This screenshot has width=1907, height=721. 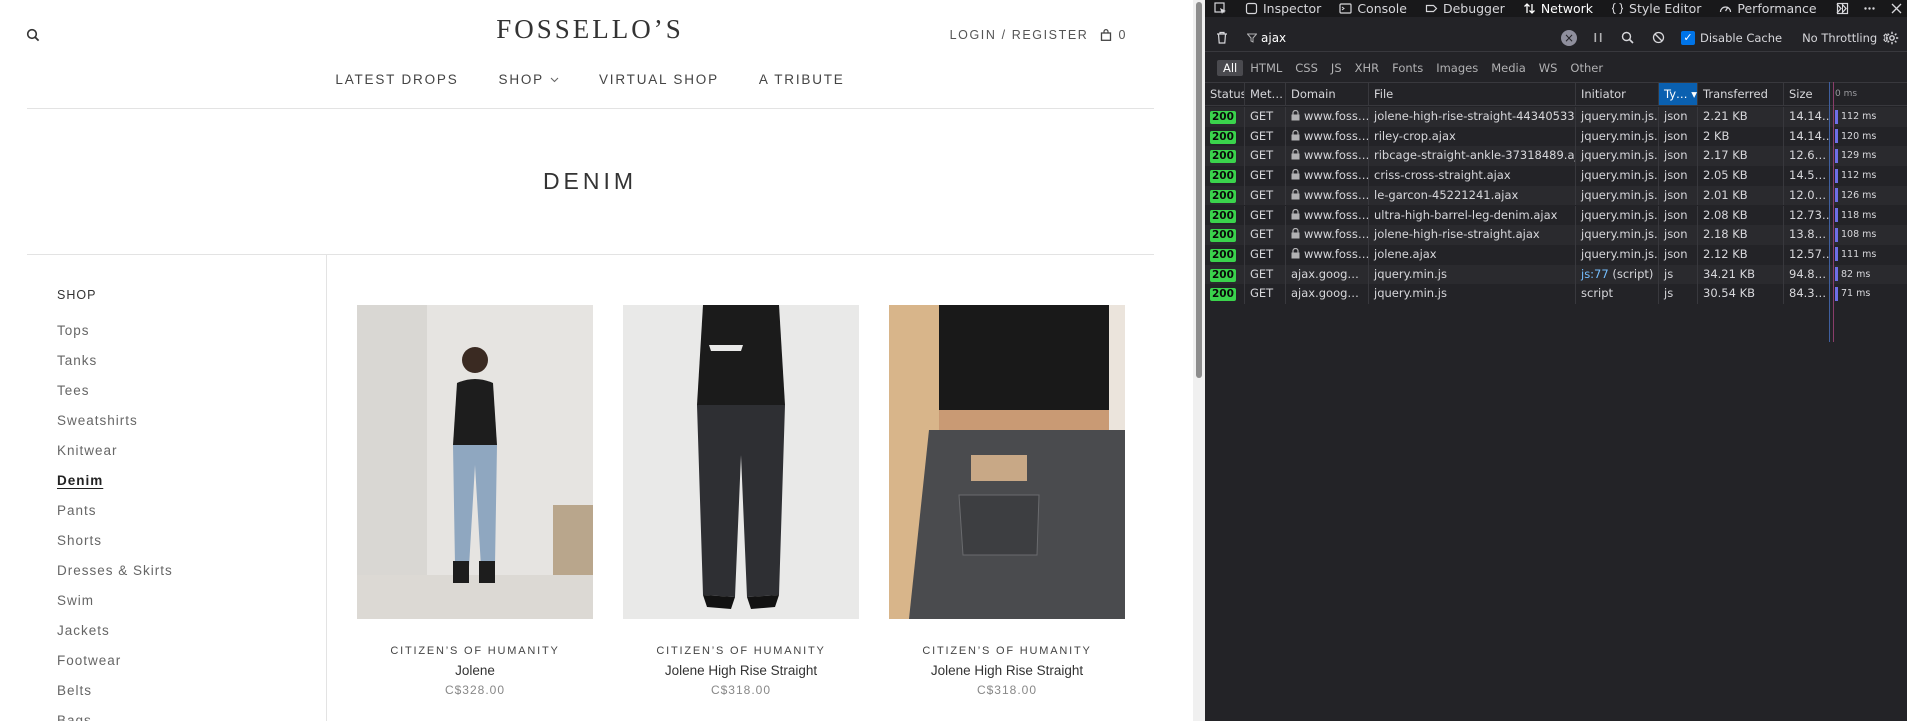 What do you see at coordinates (475, 670) in the screenshot?
I see `product-name: Jolene` at bounding box center [475, 670].